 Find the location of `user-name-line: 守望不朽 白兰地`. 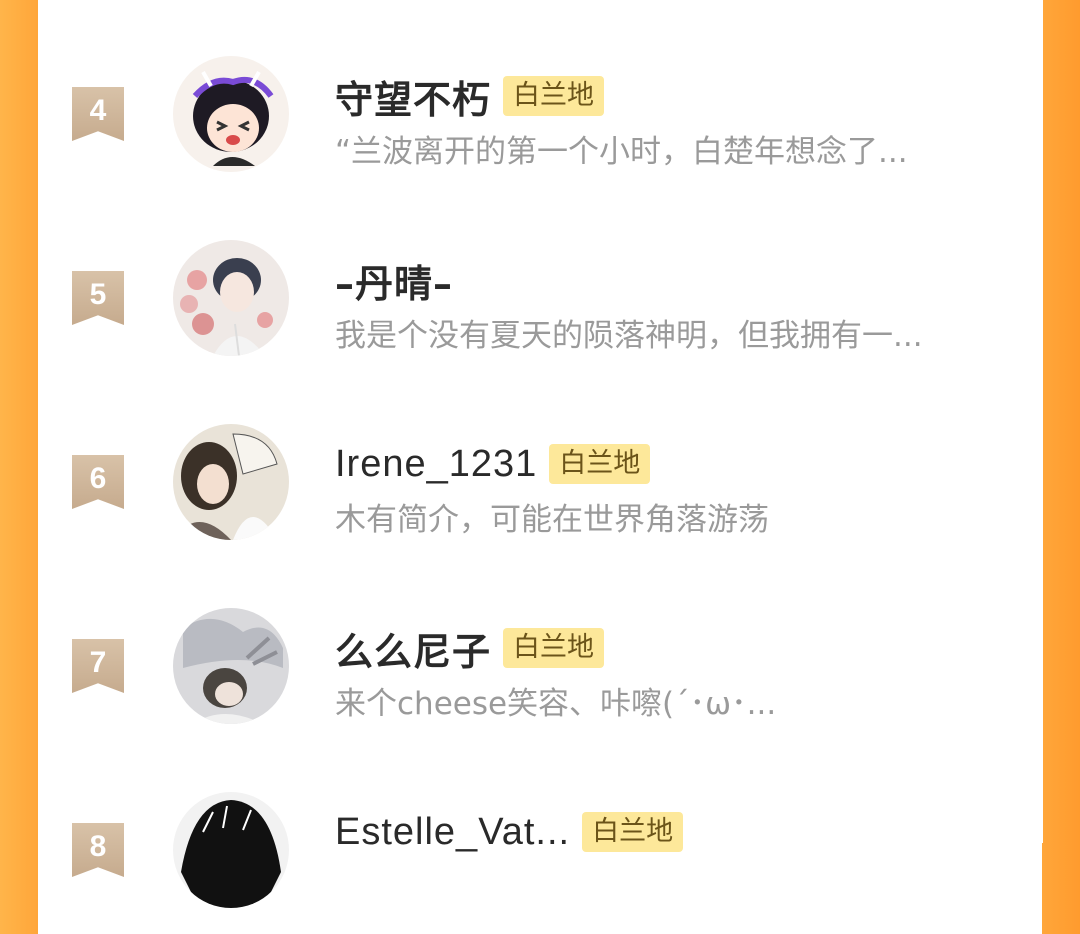

user-name-line: 守望不朽 白兰地 is located at coordinates (470, 96).